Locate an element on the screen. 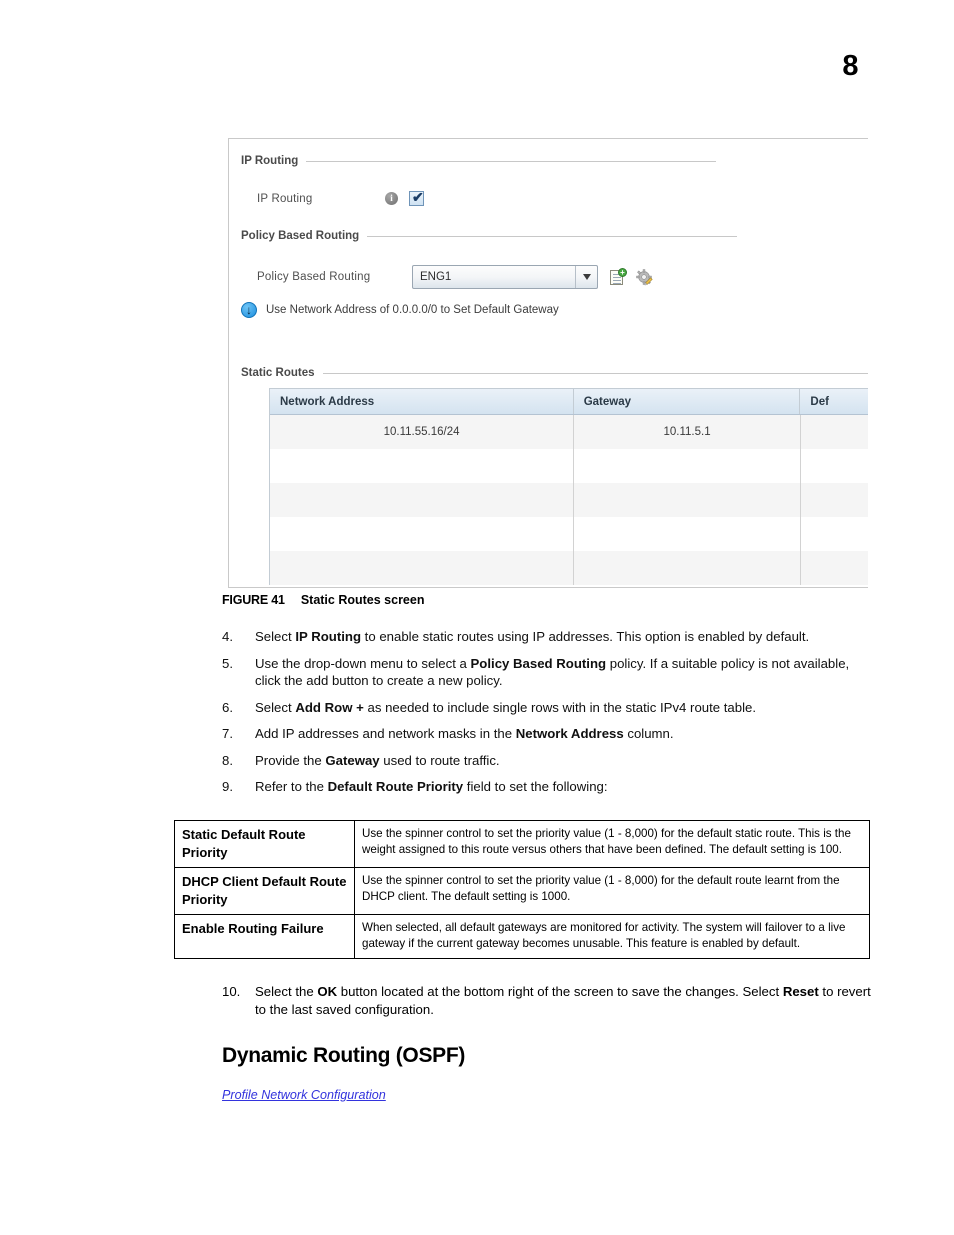  section-header-policy-based-routing-label: Policy Based Routing is located at coordinates (300, 236).